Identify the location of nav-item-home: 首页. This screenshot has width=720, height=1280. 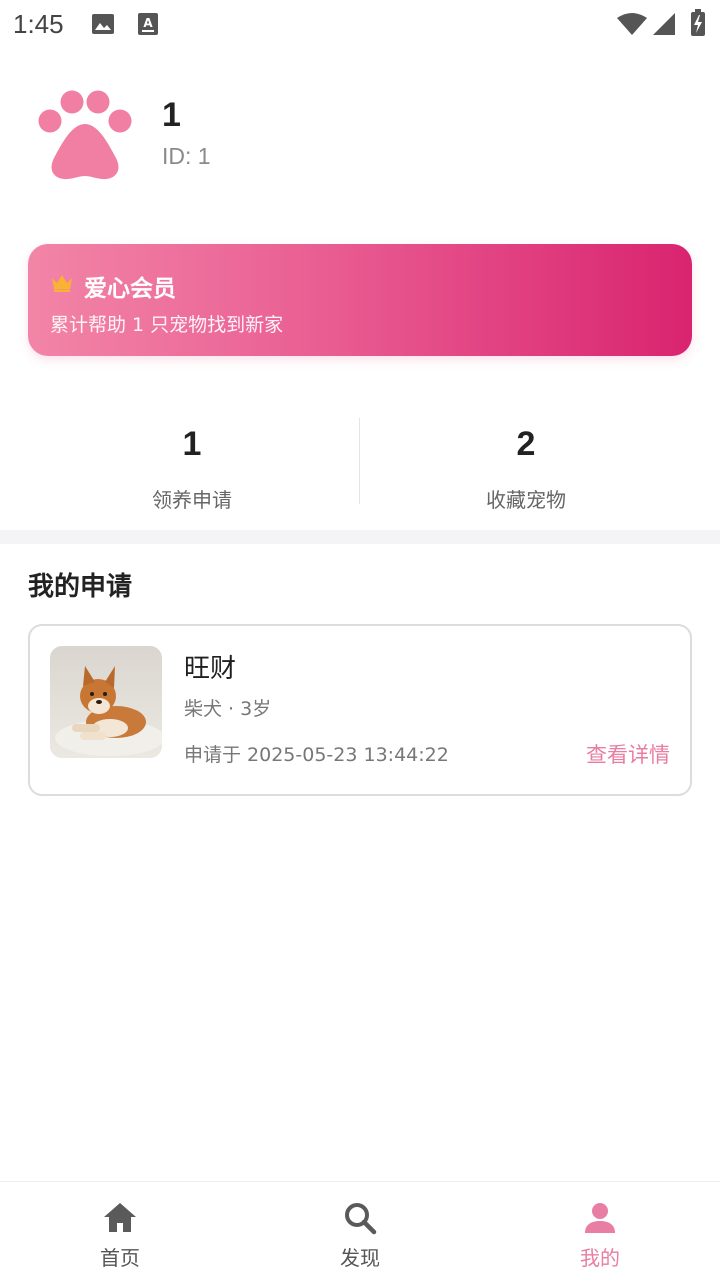
(120, 1231).